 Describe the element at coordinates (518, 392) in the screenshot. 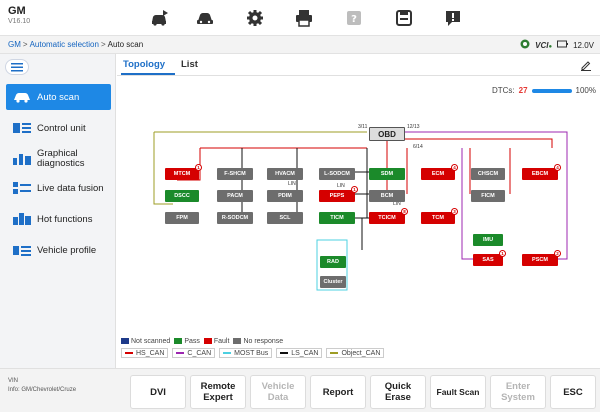

I see `enter-system-button: Enter System` at that location.